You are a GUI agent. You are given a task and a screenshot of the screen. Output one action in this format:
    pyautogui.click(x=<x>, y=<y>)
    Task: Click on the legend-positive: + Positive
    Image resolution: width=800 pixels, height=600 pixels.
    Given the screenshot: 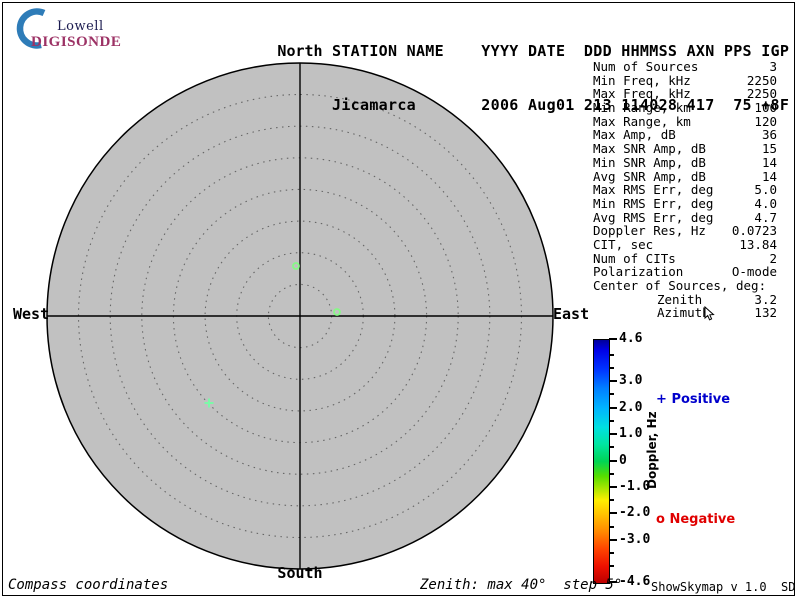 What is the action you would take?
    pyautogui.click(x=693, y=399)
    